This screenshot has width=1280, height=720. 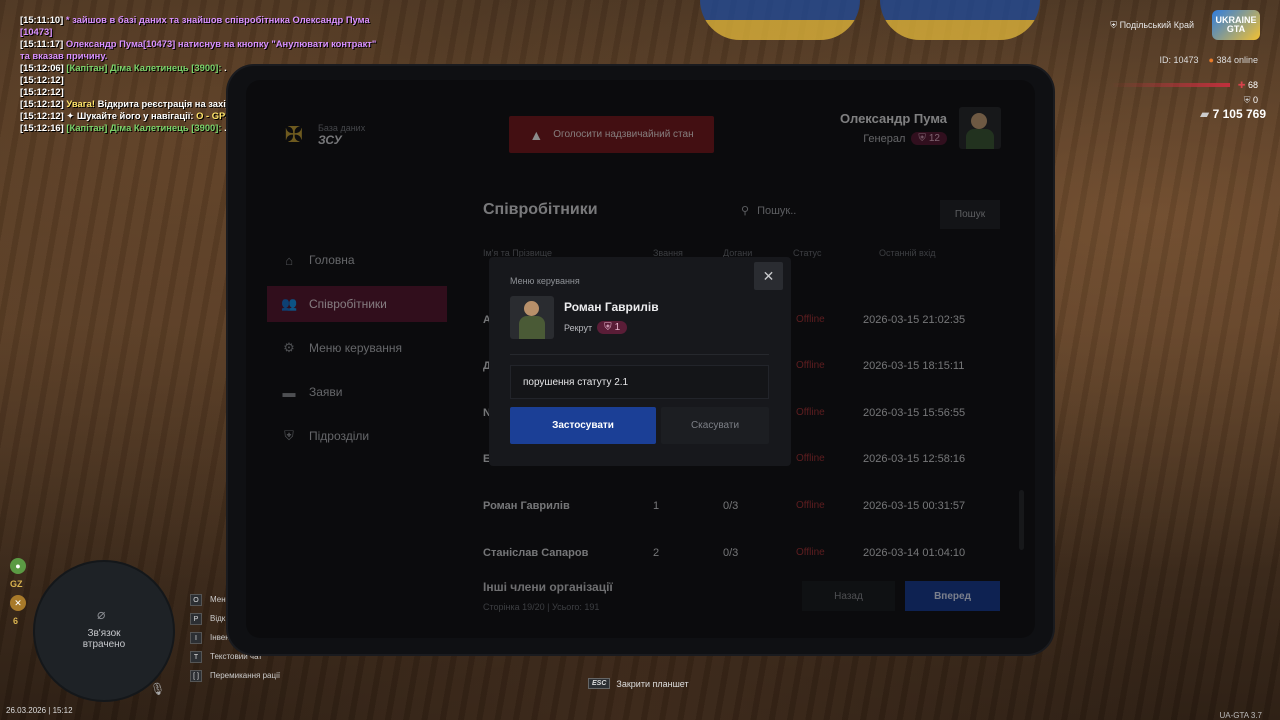 What do you see at coordinates (18, 603) in the screenshot?
I see `task-icon: ✕` at bounding box center [18, 603].